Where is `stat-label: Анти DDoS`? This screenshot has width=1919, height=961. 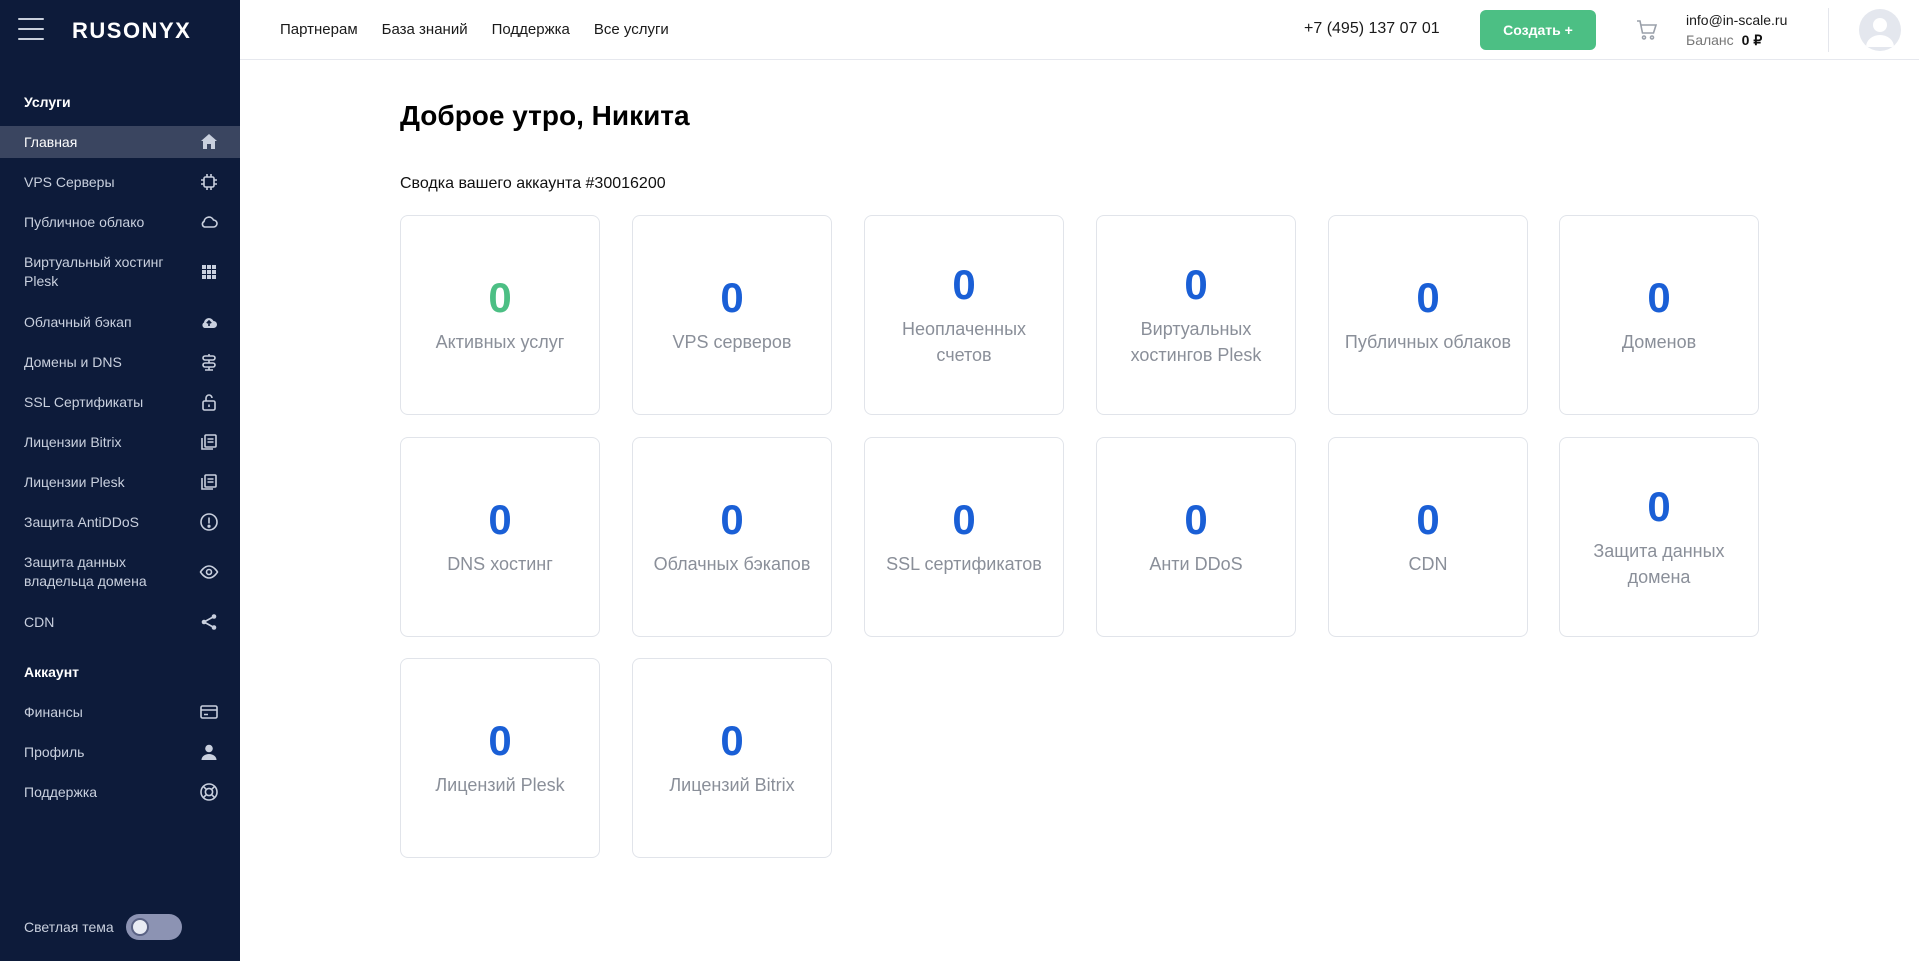
stat-label: Анти DDoS is located at coordinates (1196, 564).